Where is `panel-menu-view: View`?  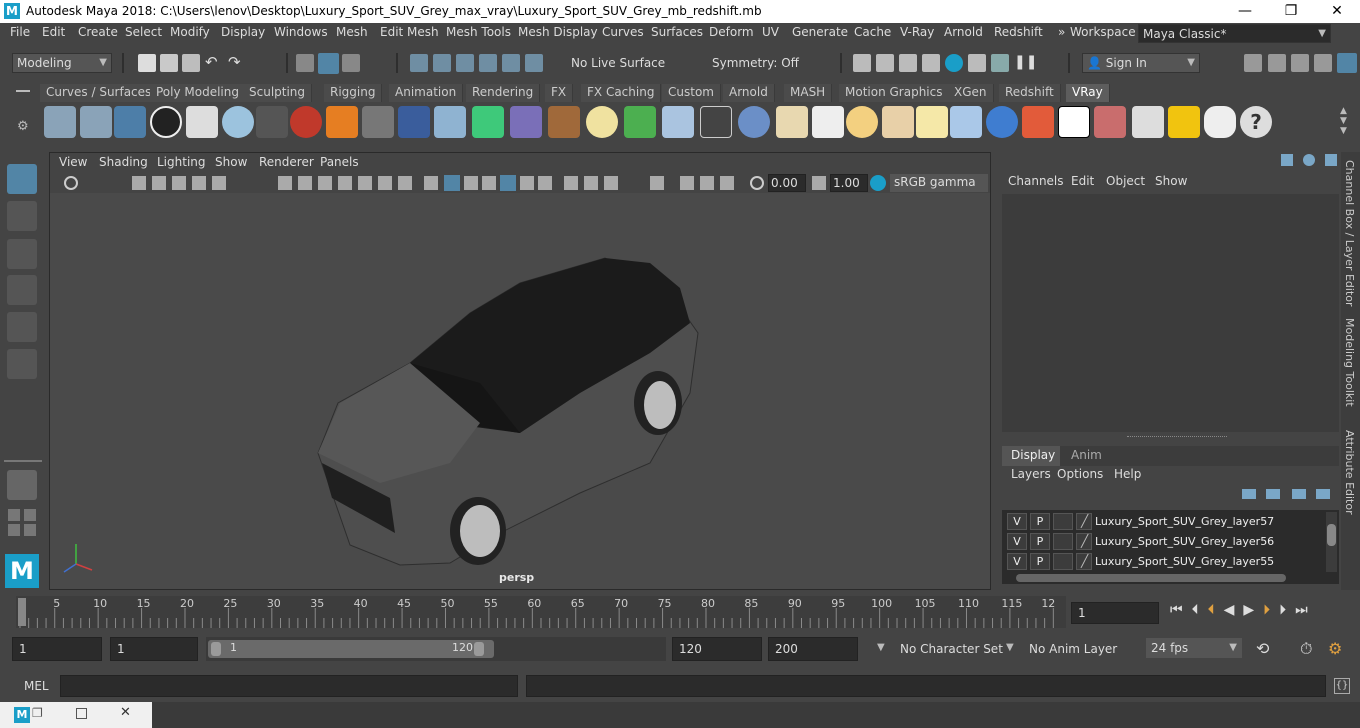 panel-menu-view: View is located at coordinates (73, 162).